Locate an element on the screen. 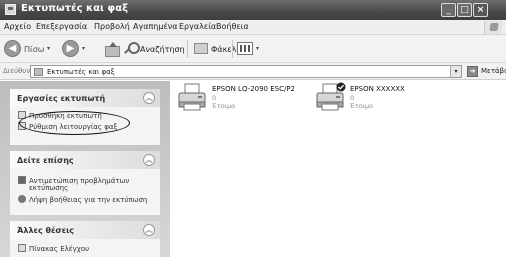 The width and height of the screenshot is (506, 257). folders-icon is located at coordinates (201, 48).